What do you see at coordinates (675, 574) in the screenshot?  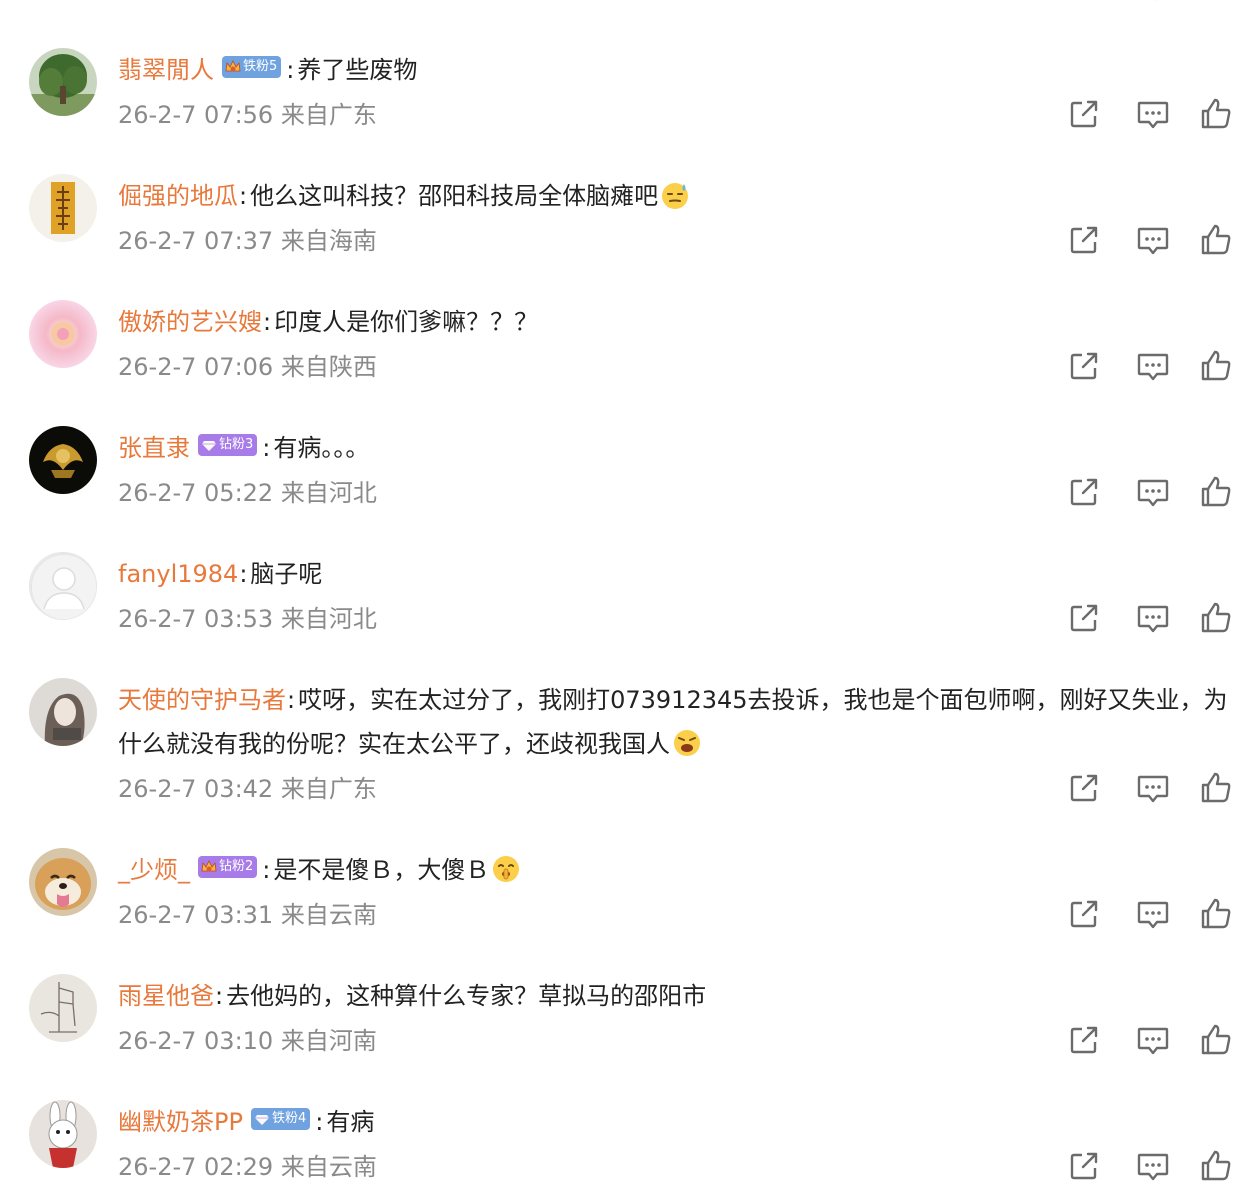 I see `comment-line: fanyl1984: 脑子呢` at bounding box center [675, 574].